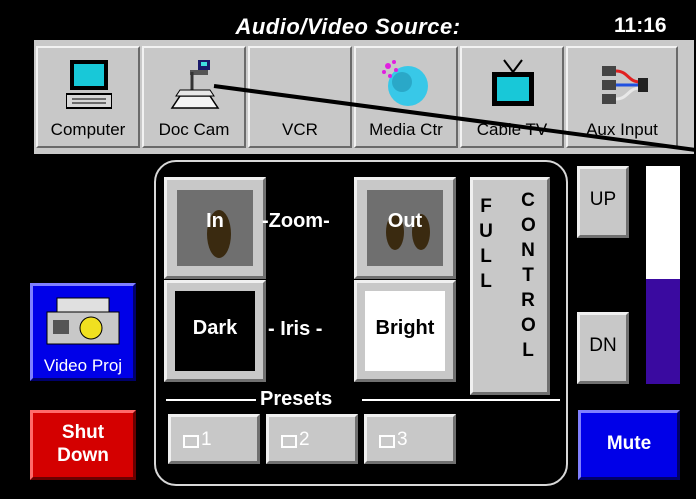 This screenshot has height=499, width=696. Describe the element at coordinates (405, 221) in the screenshot. I see `zoom-out-label: Out` at that location.